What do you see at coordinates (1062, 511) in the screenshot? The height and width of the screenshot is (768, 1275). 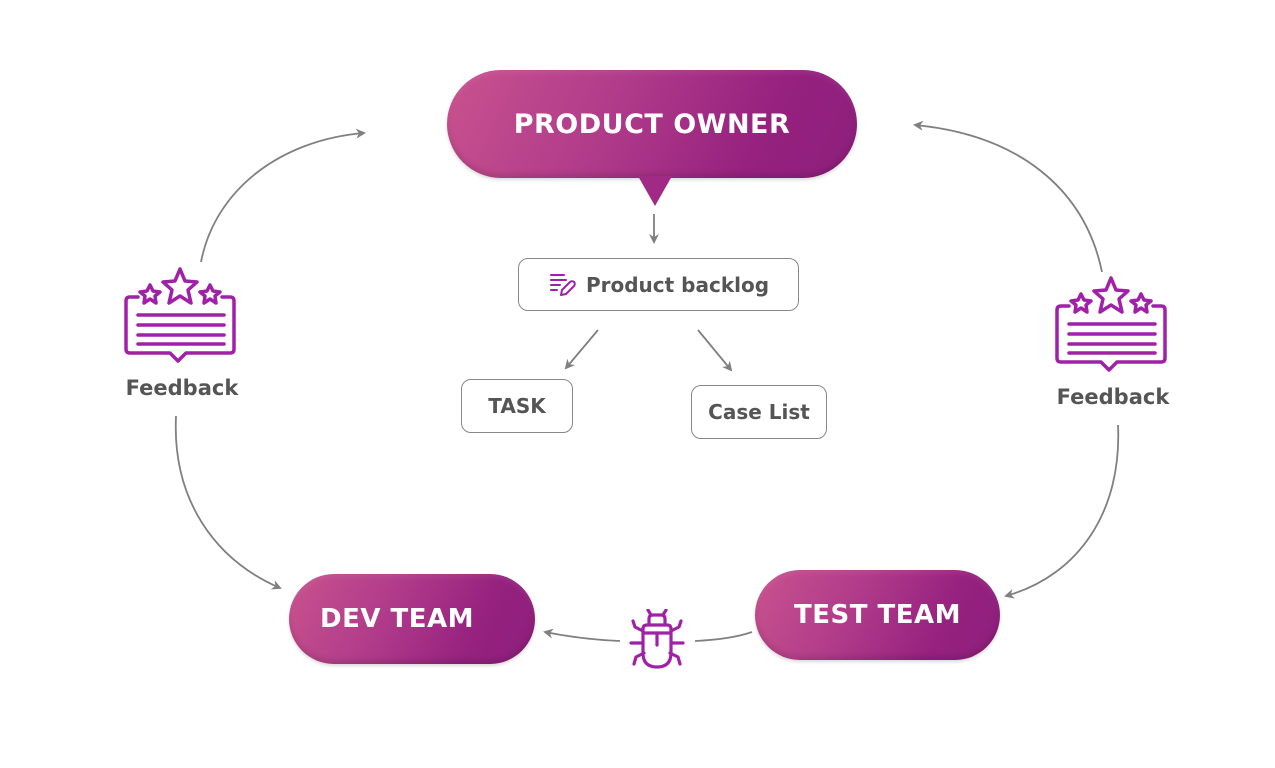 I see `arrow-feedback-right-to-test` at bounding box center [1062, 511].